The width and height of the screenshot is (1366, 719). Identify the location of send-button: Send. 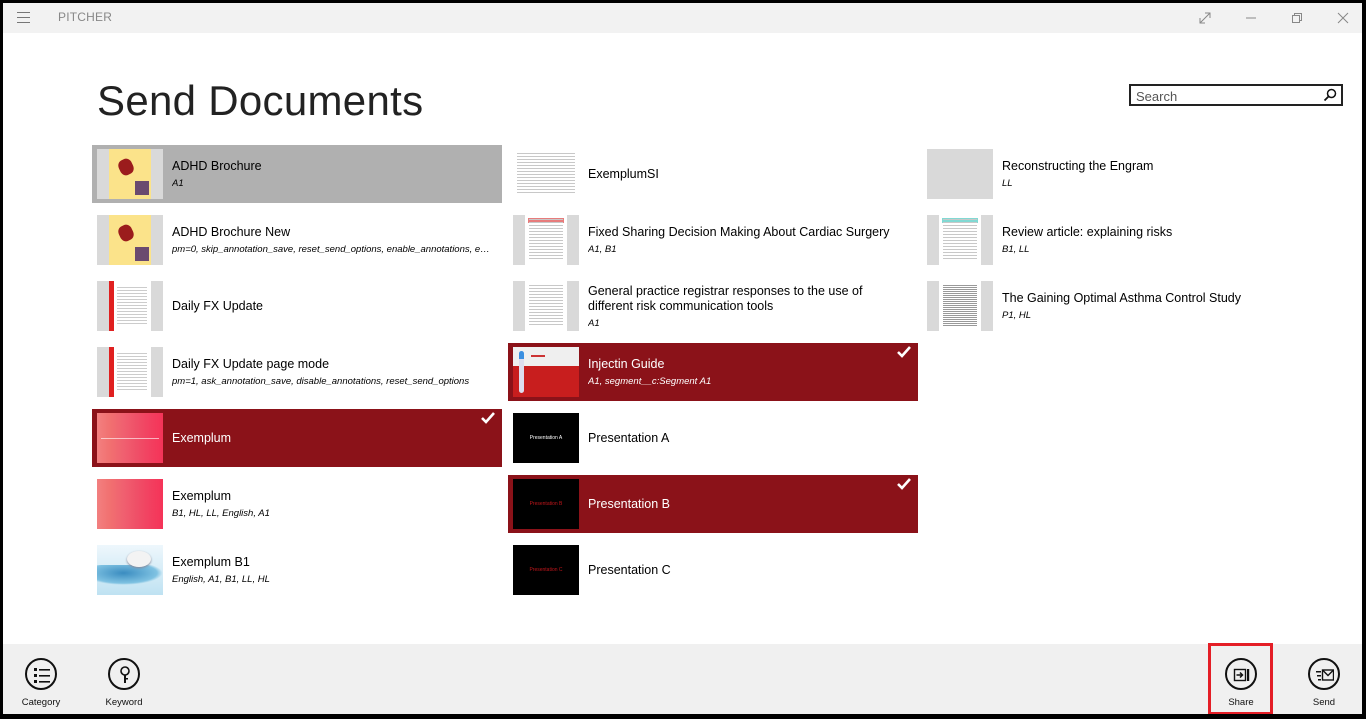
(1324, 683).